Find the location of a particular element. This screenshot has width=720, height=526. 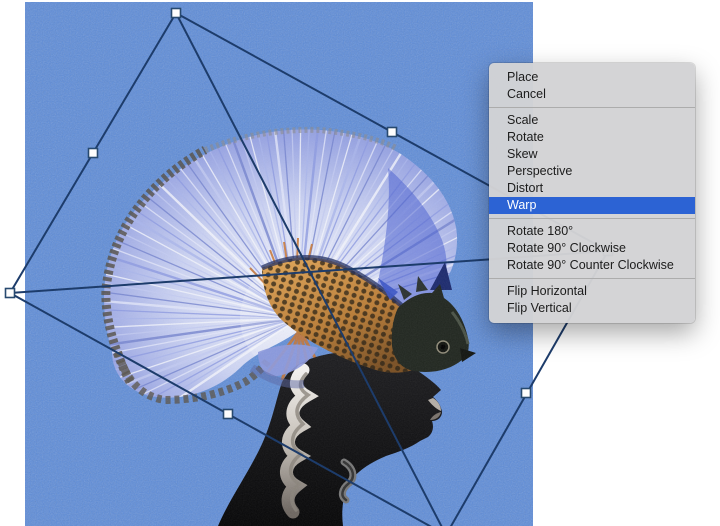

menu-item-rotate-90-cw: Rotate 90° Clockwise is located at coordinates (592, 248).